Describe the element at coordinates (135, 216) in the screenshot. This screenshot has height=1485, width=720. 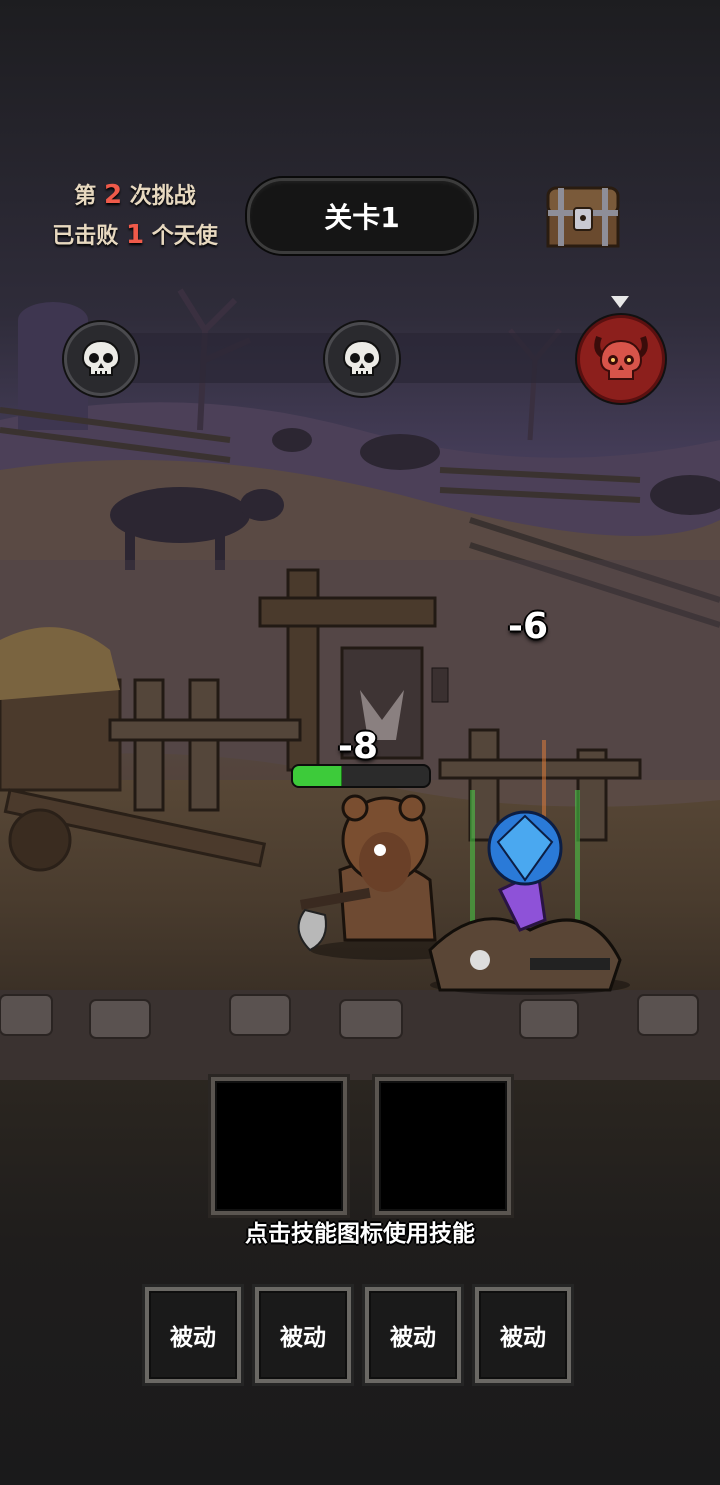
I see `challenge-info: 第 2 次挑战 已击败 1 个天使` at that location.